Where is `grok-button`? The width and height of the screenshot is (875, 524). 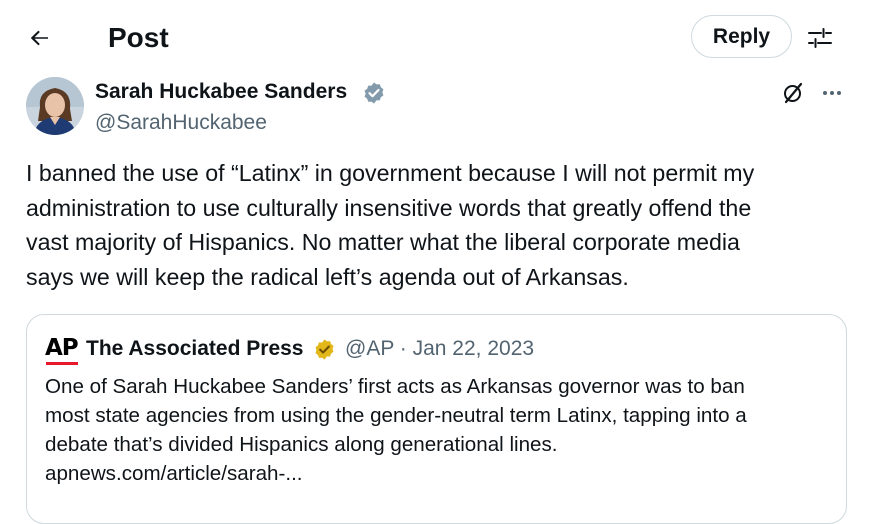
grok-button is located at coordinates (793, 93).